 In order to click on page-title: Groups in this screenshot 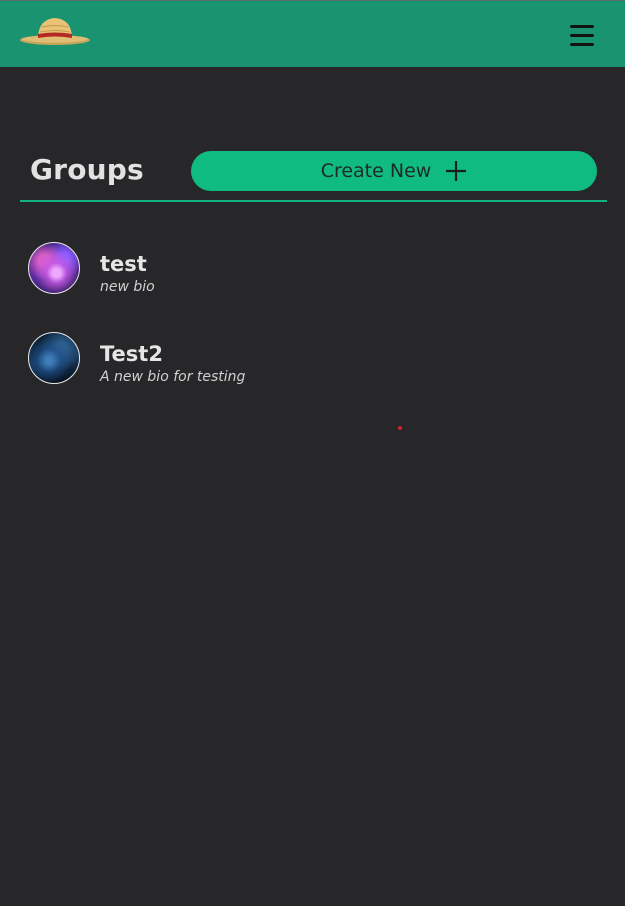, I will do `click(87, 169)`.